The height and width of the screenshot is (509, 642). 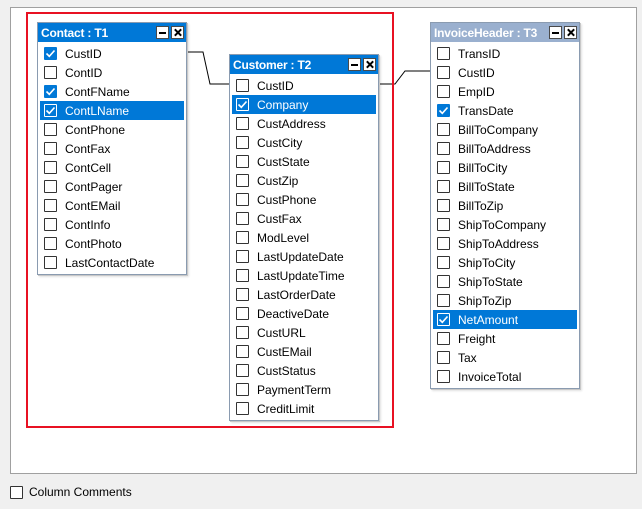 What do you see at coordinates (112, 32) in the screenshot?
I see `table-header: Contact : T1` at bounding box center [112, 32].